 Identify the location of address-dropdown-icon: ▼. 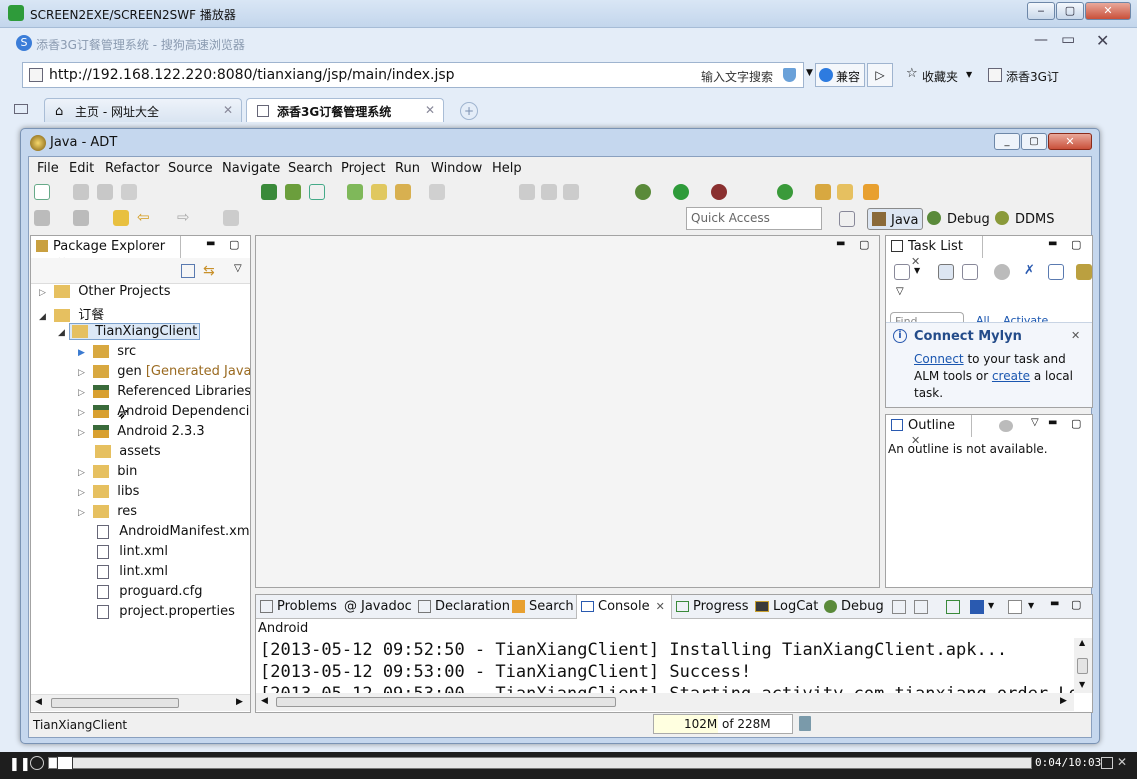
(809, 73).